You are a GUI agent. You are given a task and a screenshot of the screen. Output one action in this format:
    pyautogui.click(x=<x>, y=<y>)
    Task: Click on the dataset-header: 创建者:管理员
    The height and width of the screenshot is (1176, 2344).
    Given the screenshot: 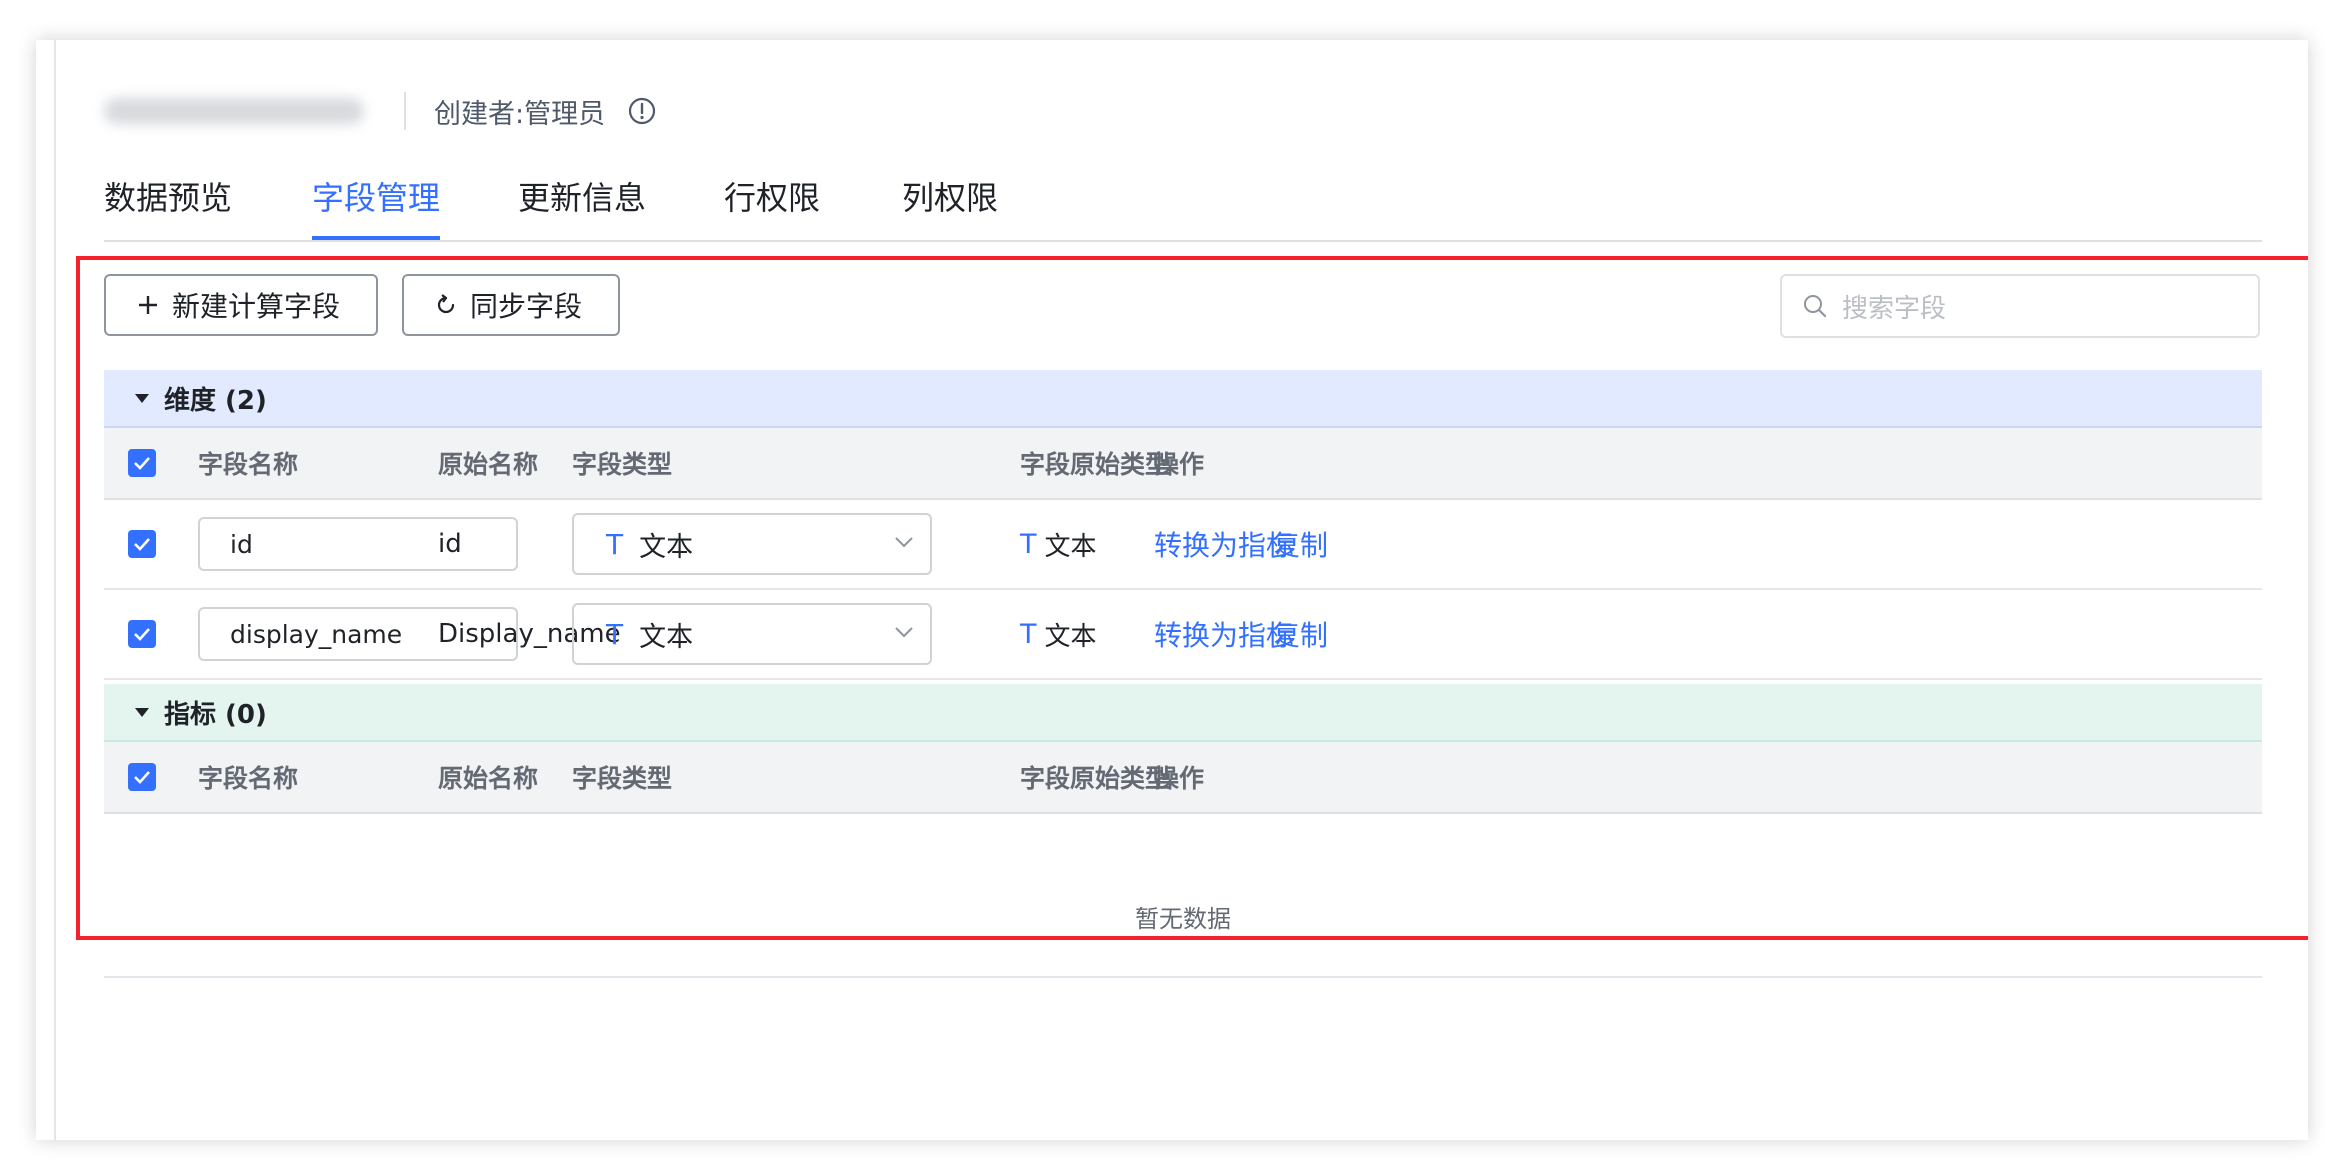 What is the action you would take?
    pyautogui.click(x=380, y=111)
    